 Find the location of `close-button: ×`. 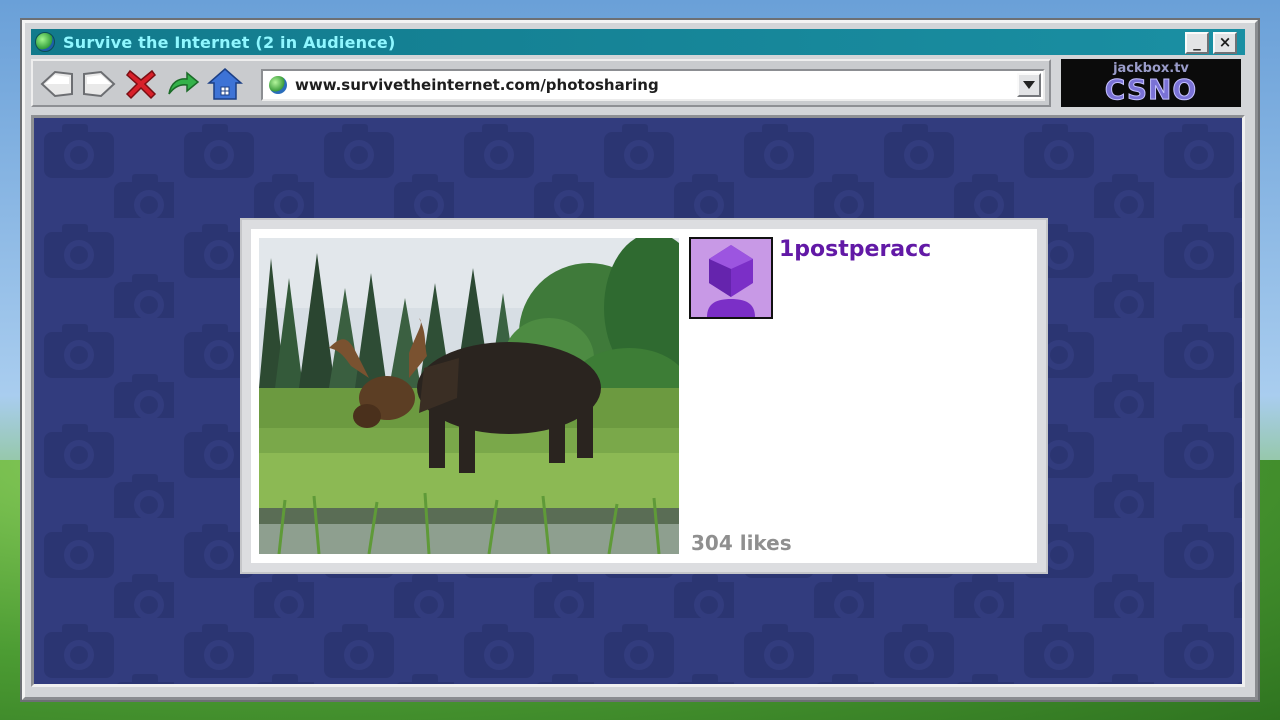

close-button: × is located at coordinates (1225, 43).